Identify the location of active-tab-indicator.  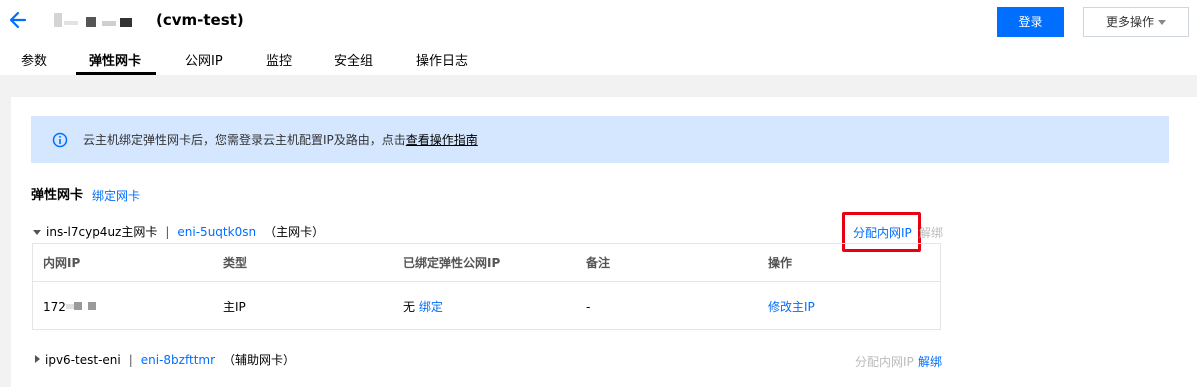
(116, 73).